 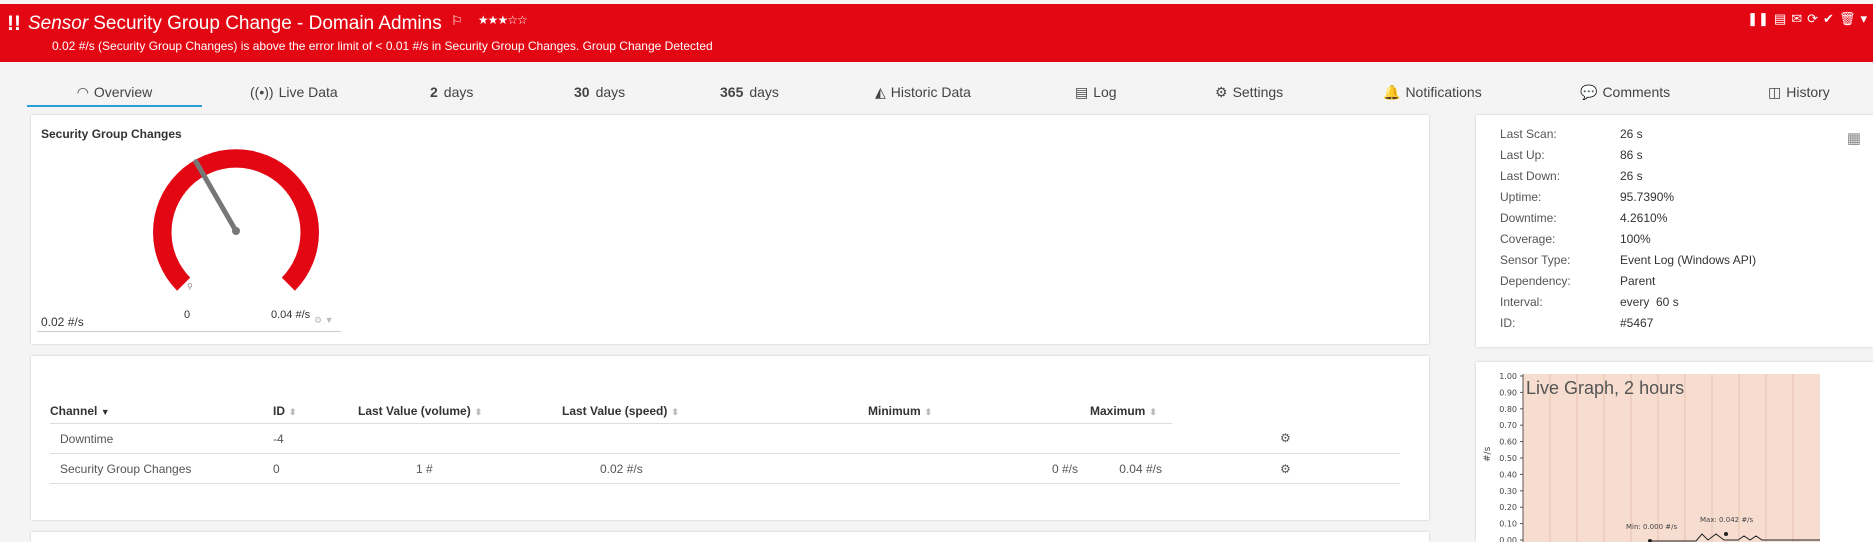 I want to click on gauge-arc, so click(x=236, y=220).